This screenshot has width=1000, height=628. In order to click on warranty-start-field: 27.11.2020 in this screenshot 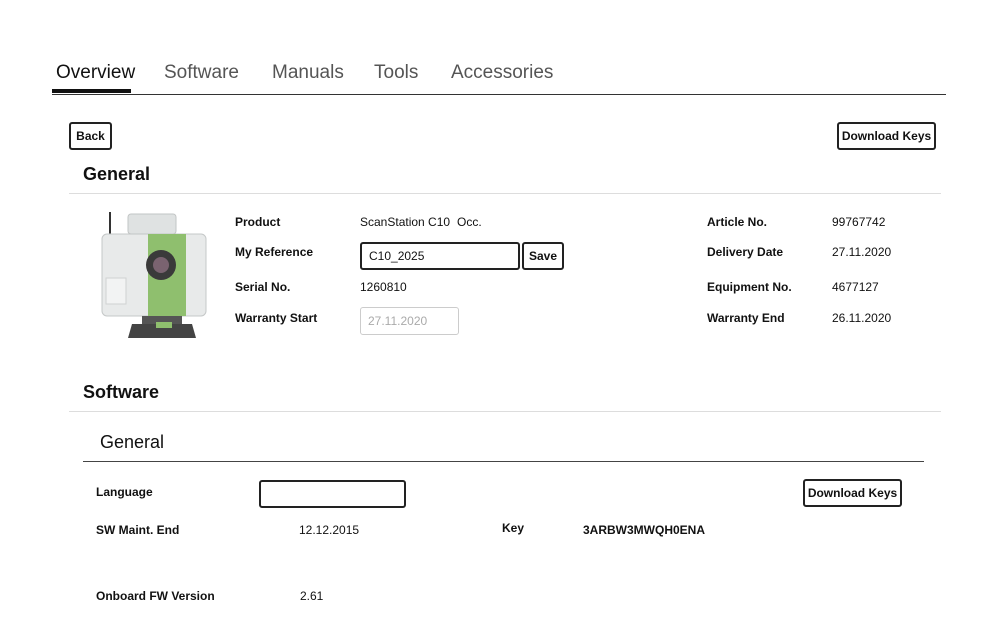, I will do `click(409, 321)`.